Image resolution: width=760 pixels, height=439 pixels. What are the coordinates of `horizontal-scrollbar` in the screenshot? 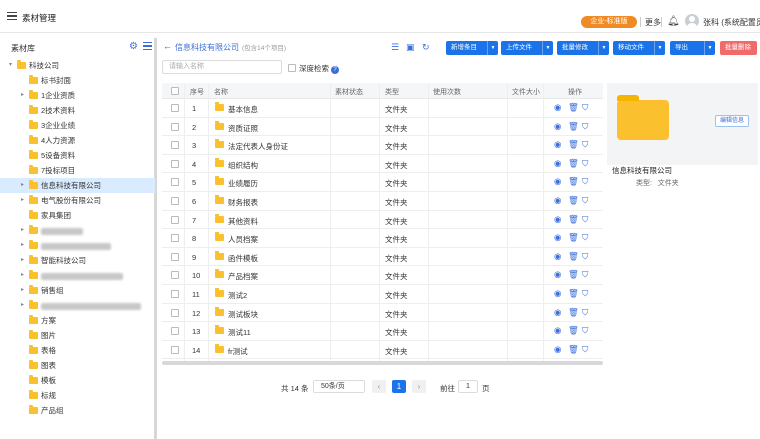 It's located at (382, 363).